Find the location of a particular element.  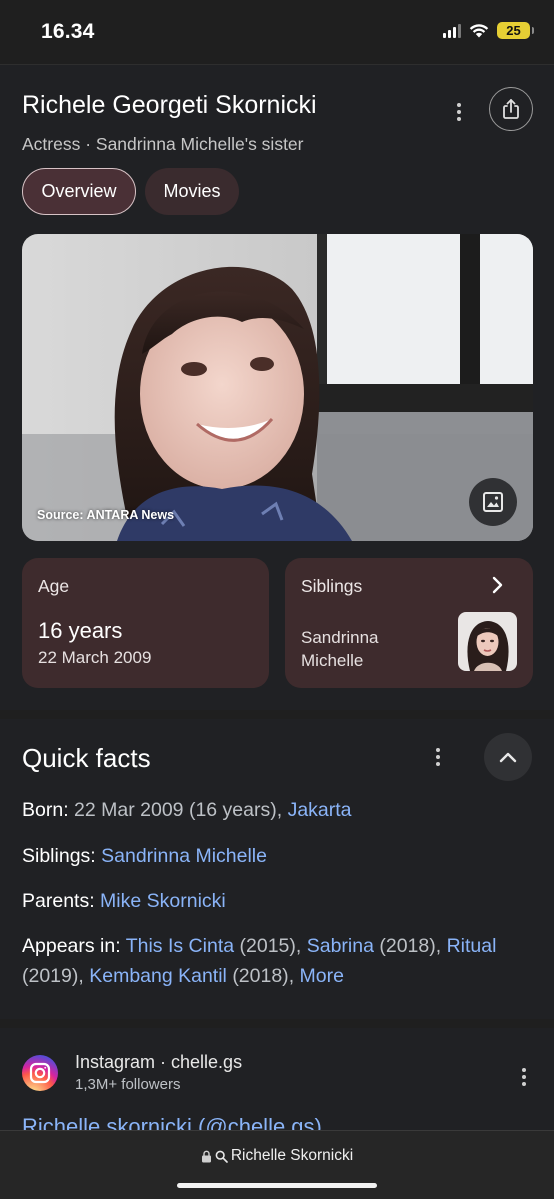

image-viewer-button is located at coordinates (493, 502).